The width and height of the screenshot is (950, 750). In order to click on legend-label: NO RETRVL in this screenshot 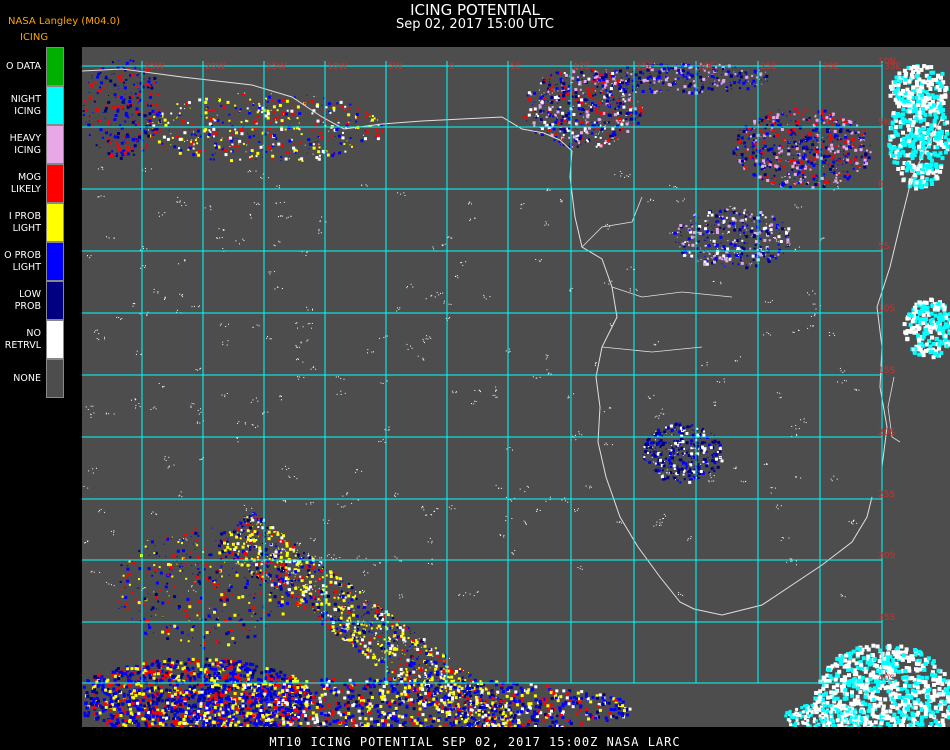, I will do `click(22, 339)`.